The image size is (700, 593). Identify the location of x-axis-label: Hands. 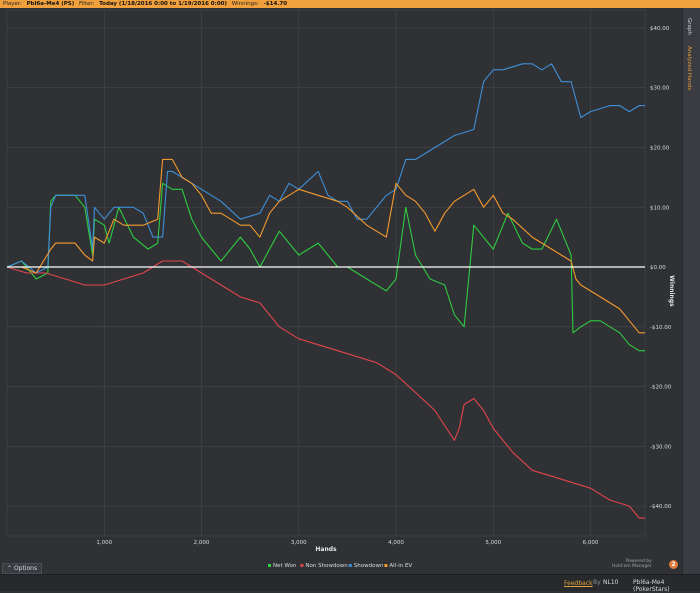
(326, 549).